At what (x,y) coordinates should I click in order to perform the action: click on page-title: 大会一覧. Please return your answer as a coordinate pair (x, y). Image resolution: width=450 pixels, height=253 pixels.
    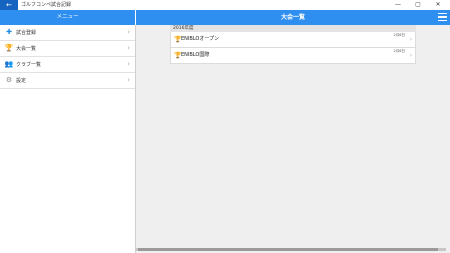
    Looking at the image, I should click on (292, 17).